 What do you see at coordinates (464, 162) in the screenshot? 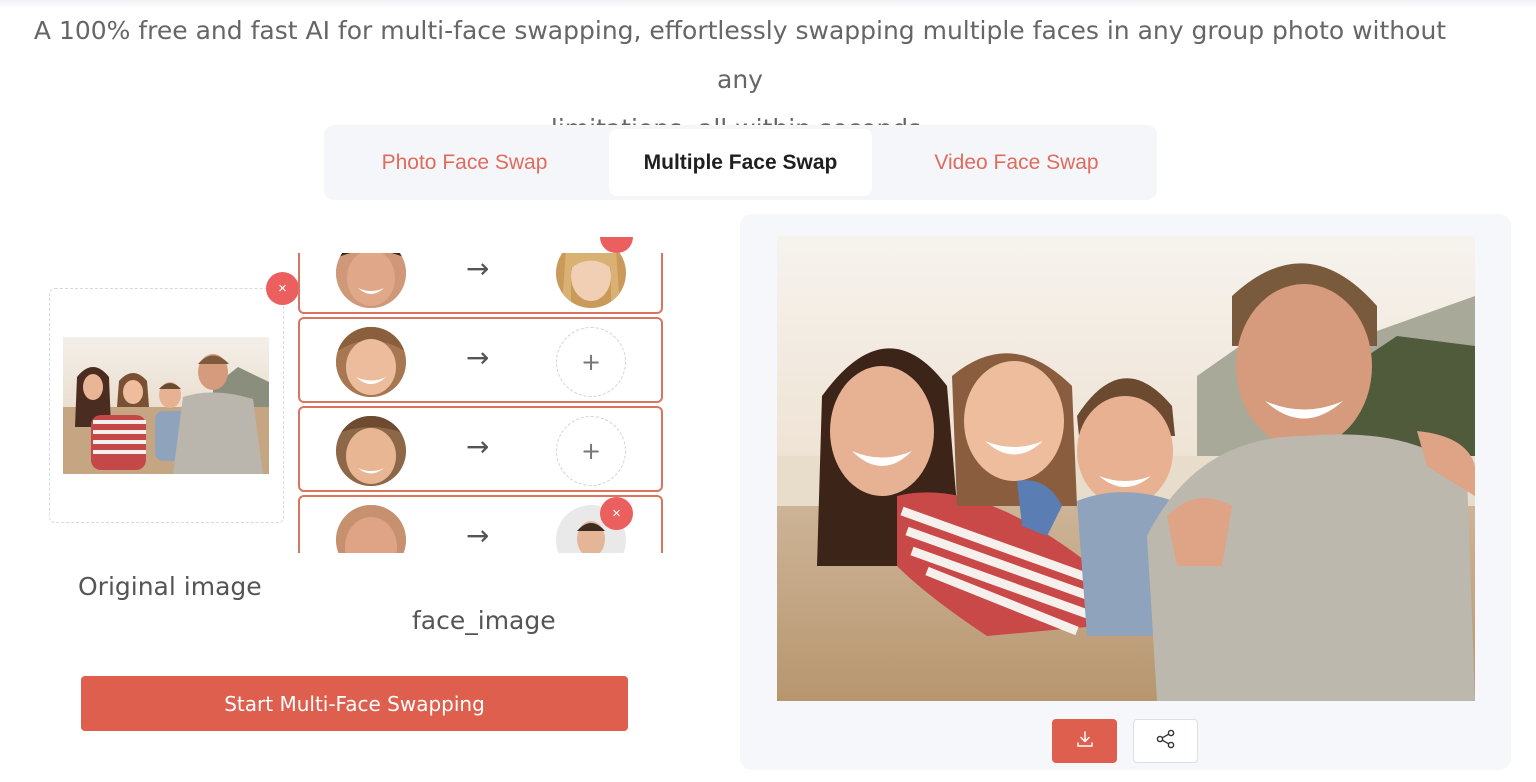
I see `tab-photo-face-swap: Photo Face Swap` at bounding box center [464, 162].